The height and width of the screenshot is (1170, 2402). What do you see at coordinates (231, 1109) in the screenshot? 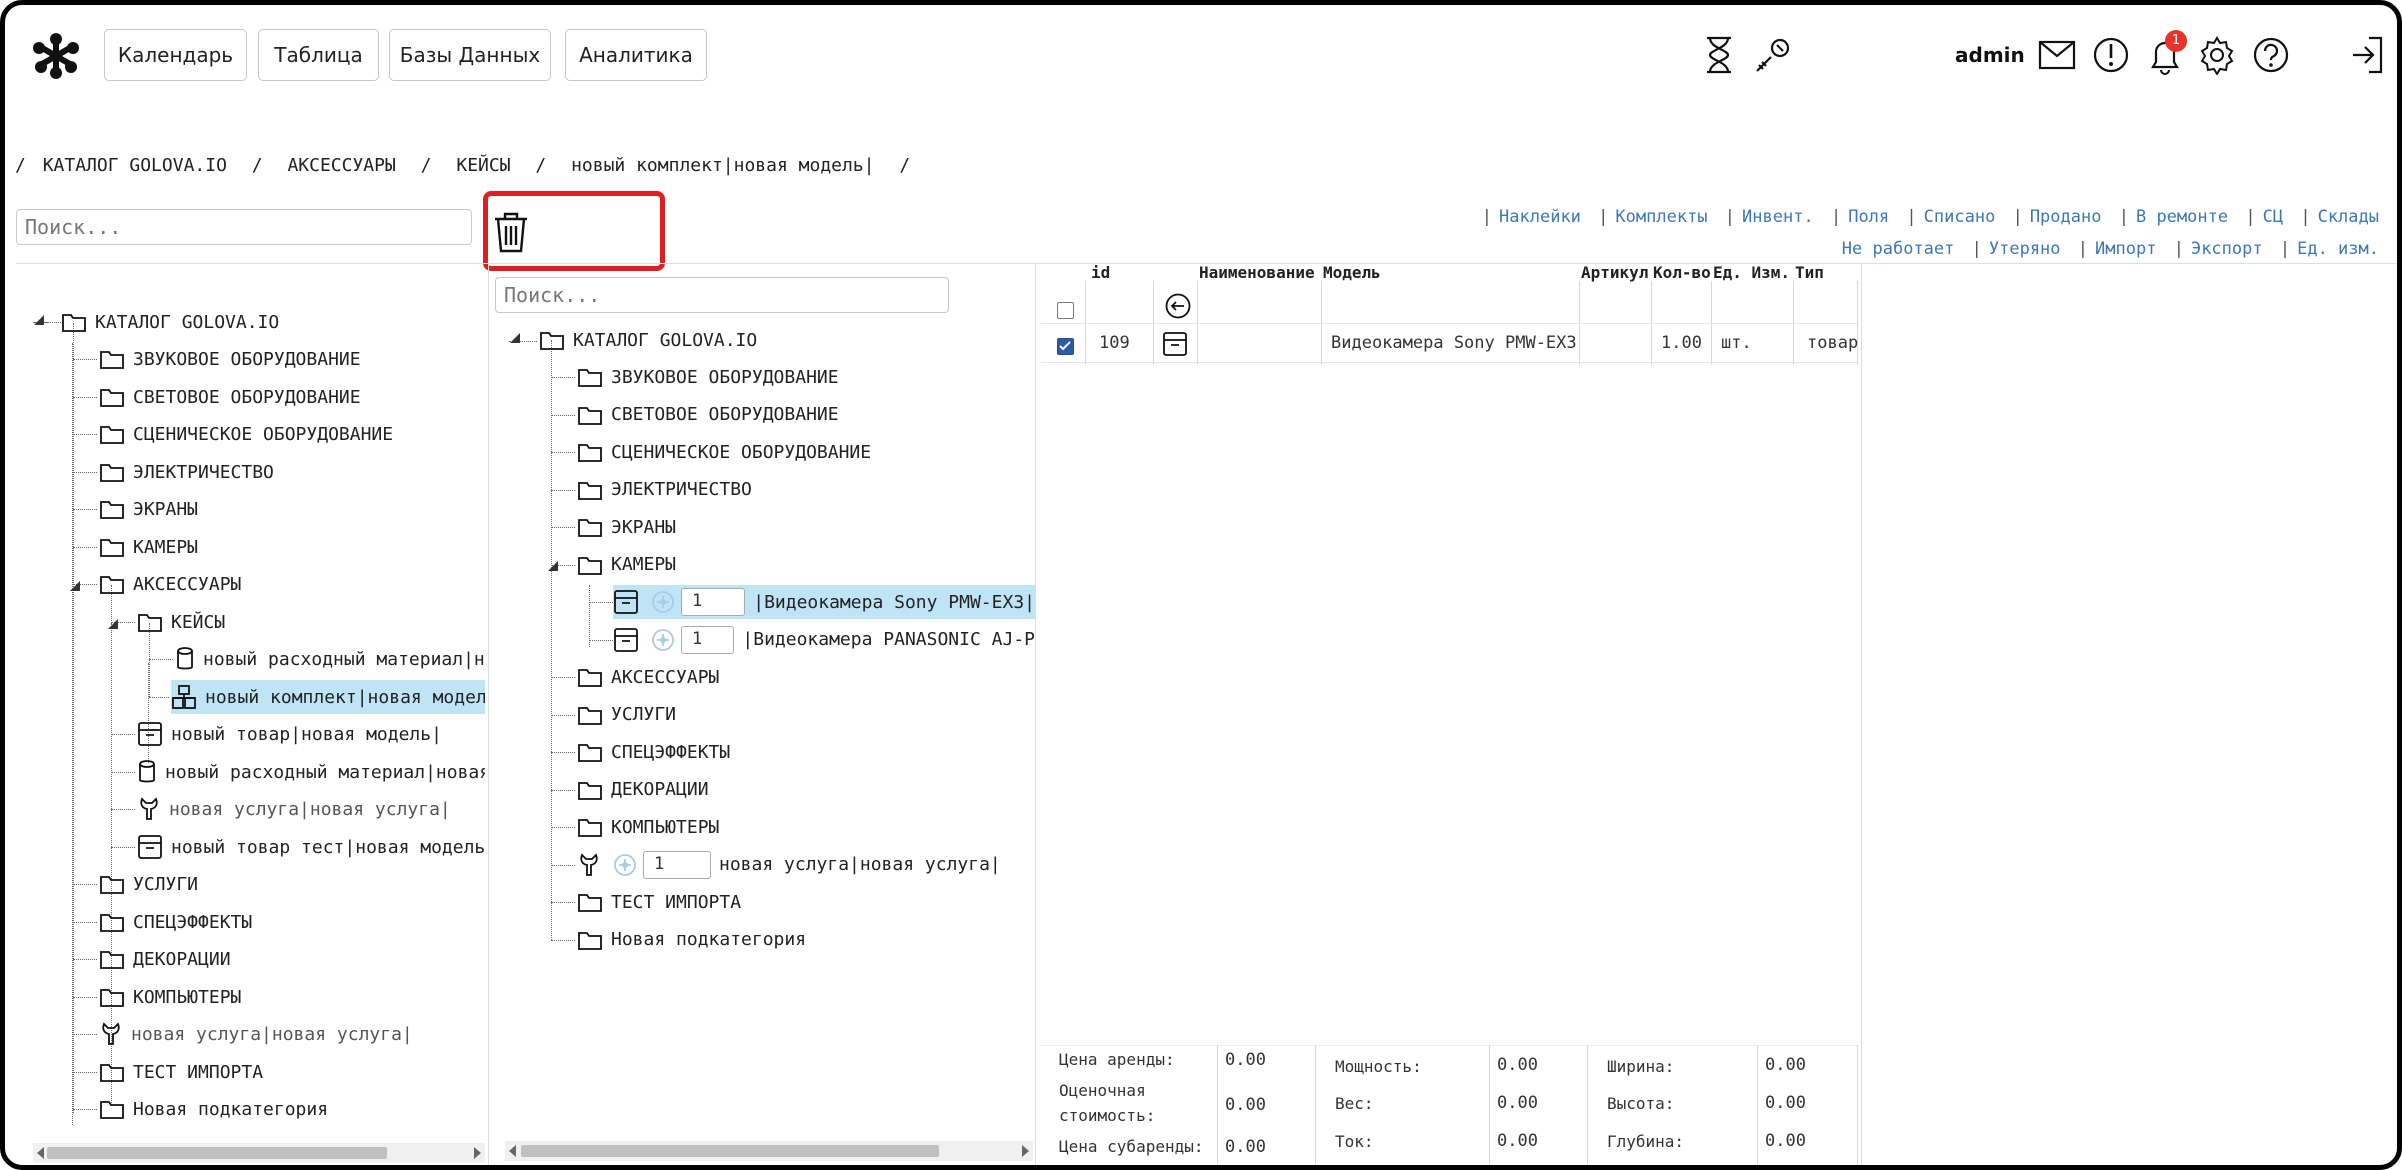
I see `tree-node-label: Новая подкатегория` at bounding box center [231, 1109].